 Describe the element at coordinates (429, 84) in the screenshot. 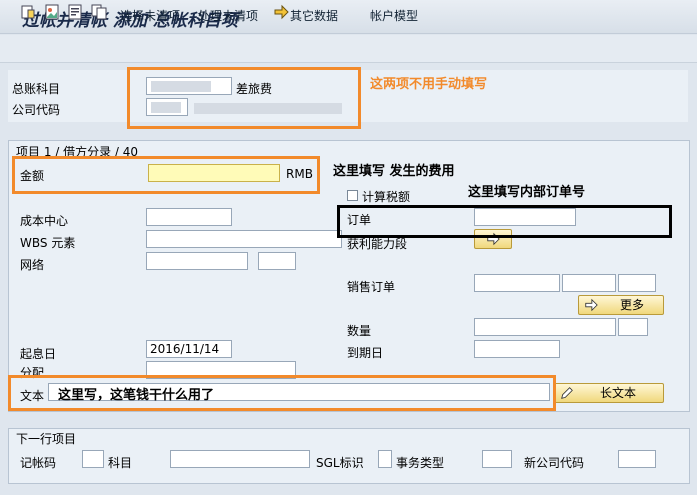

I see `header-annotation-text: 这两项不用手动填写` at that location.